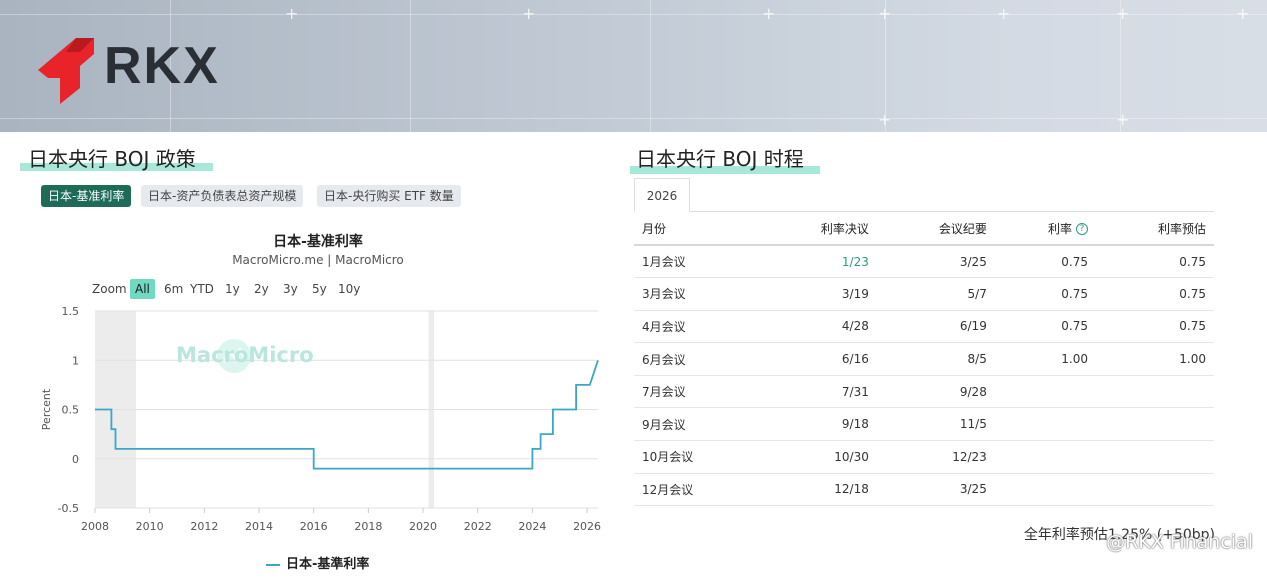 The width and height of the screenshot is (1267, 579). I want to click on macromicro-watermark: MacroMicro, so click(245, 355).